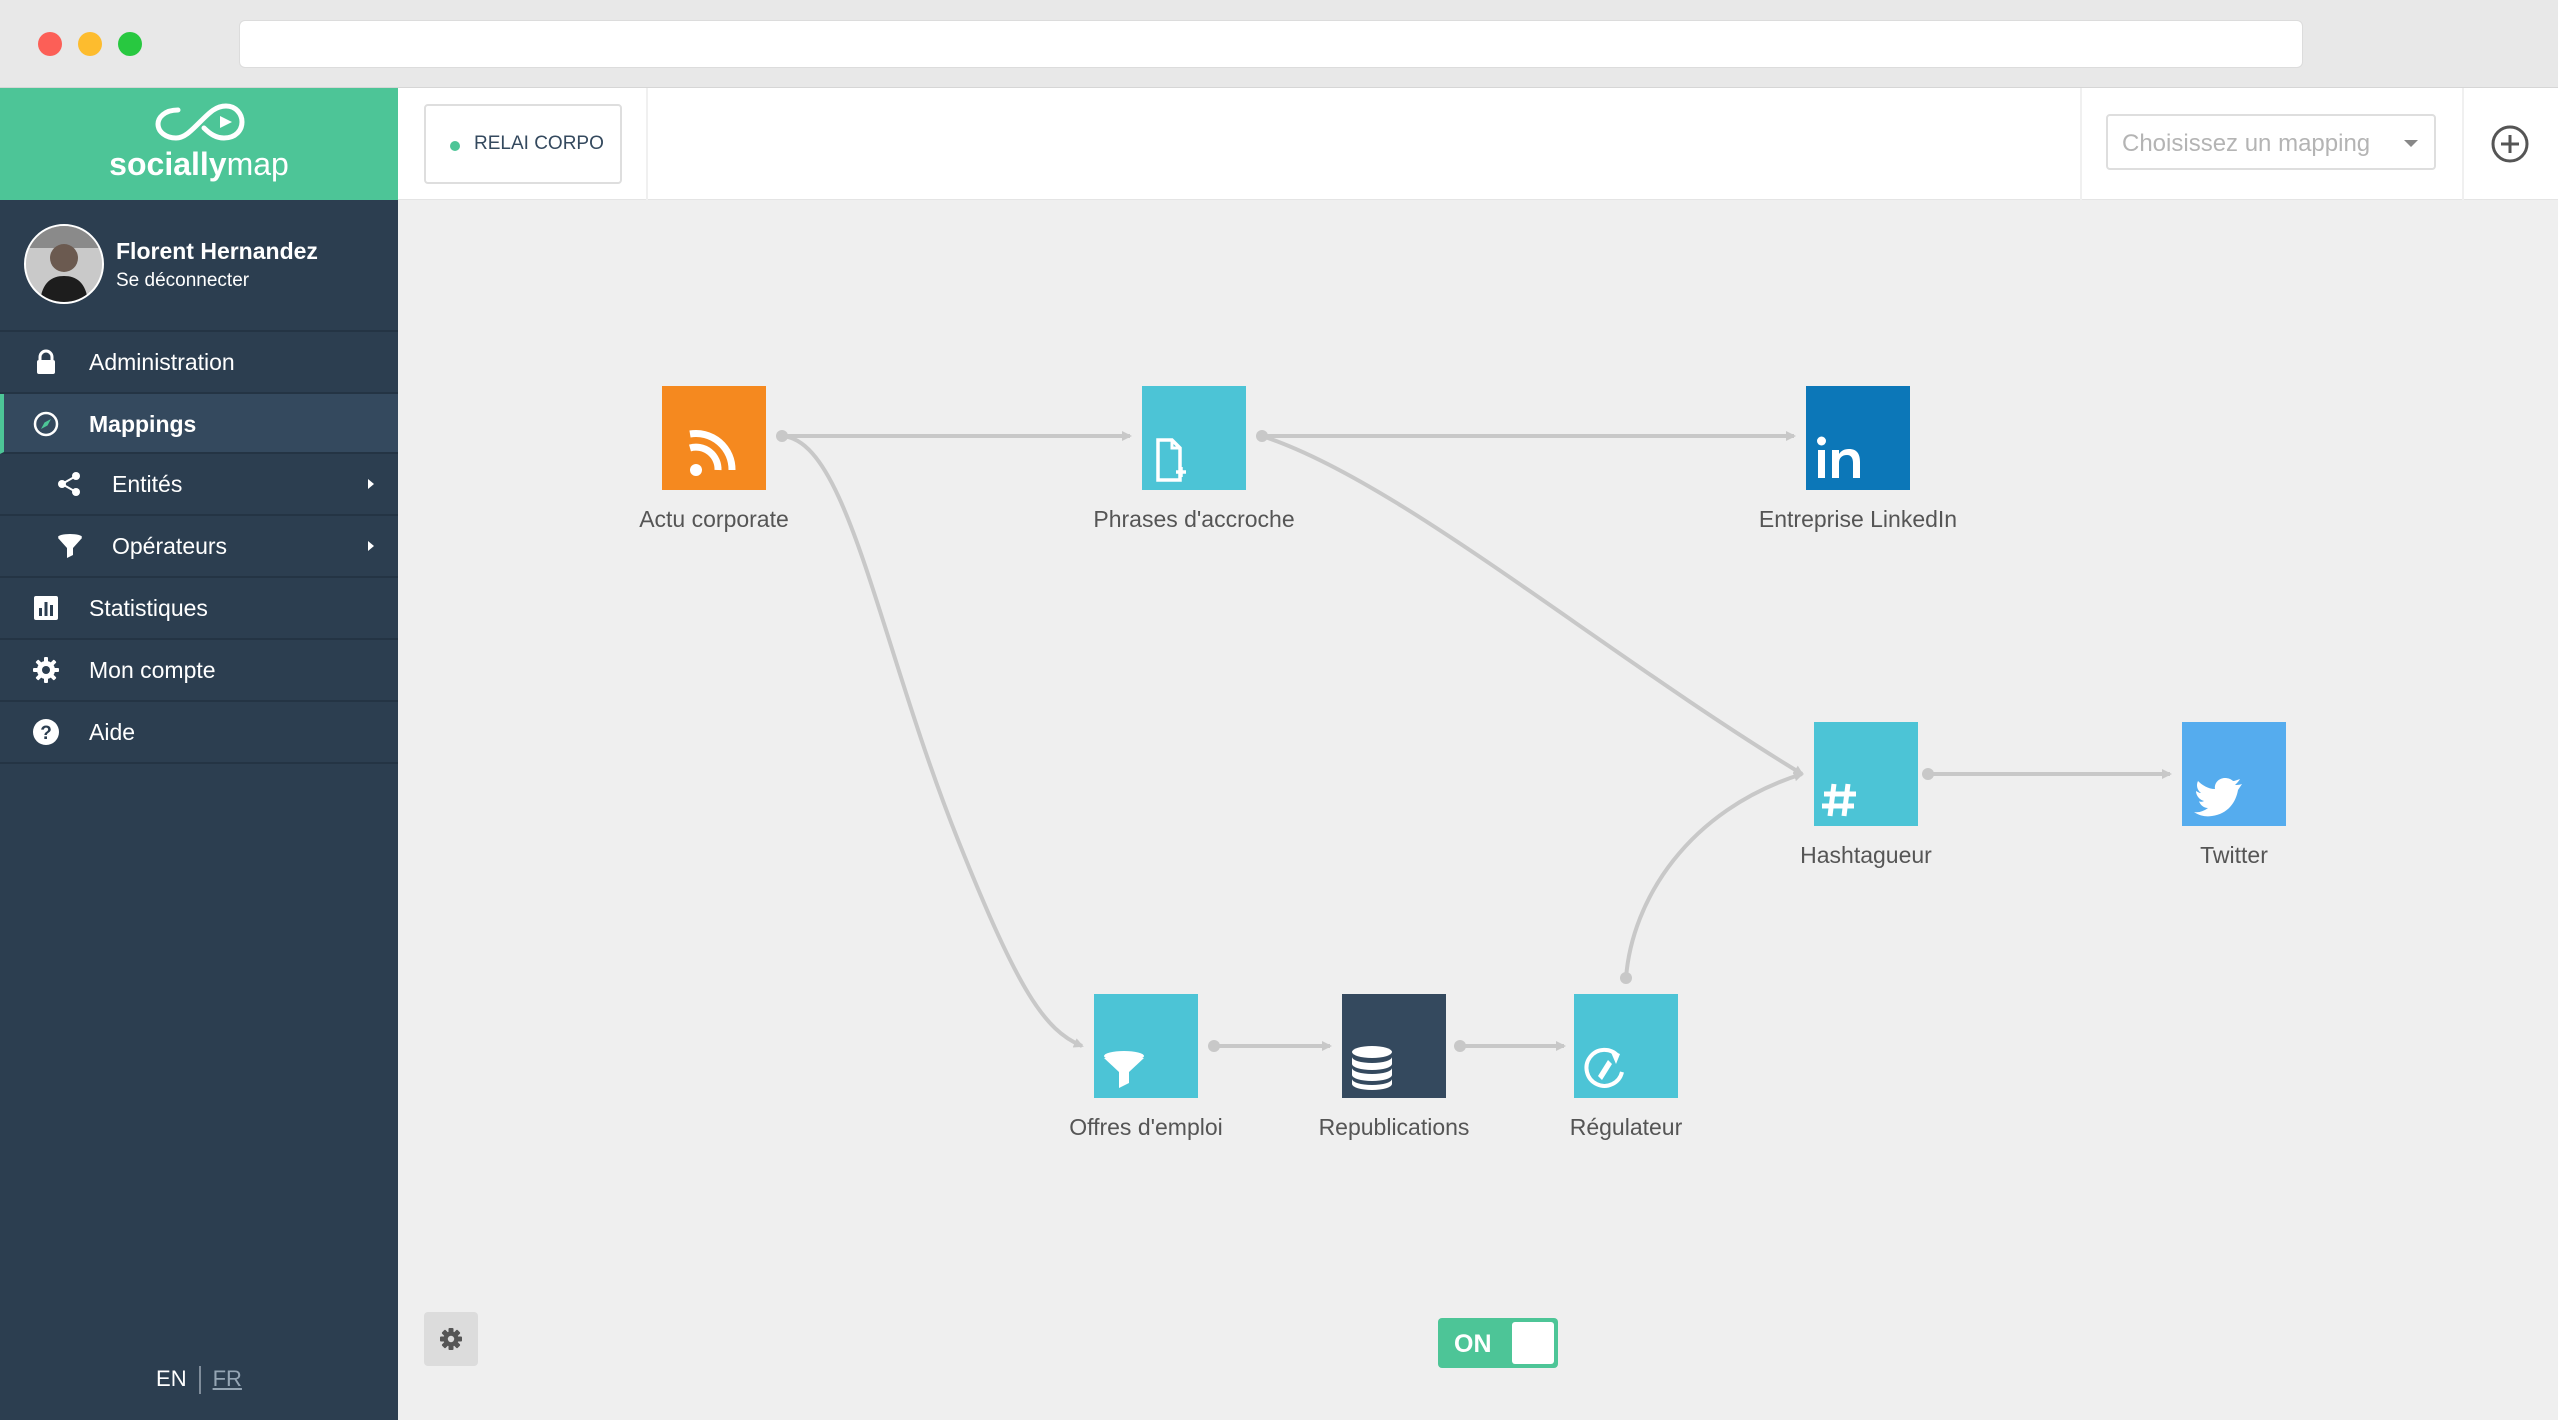  I want to click on bar-chart-icon, so click(46, 608).